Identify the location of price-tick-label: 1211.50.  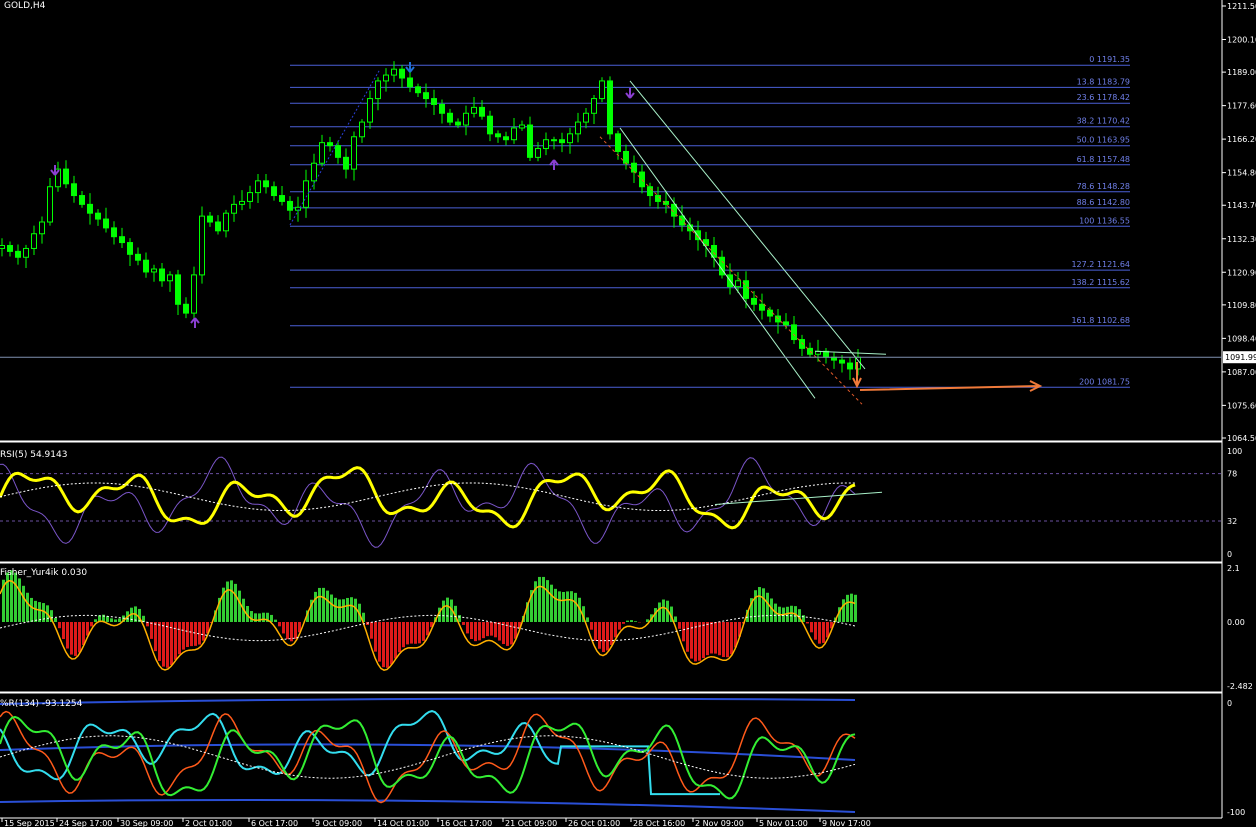
(1241, 6).